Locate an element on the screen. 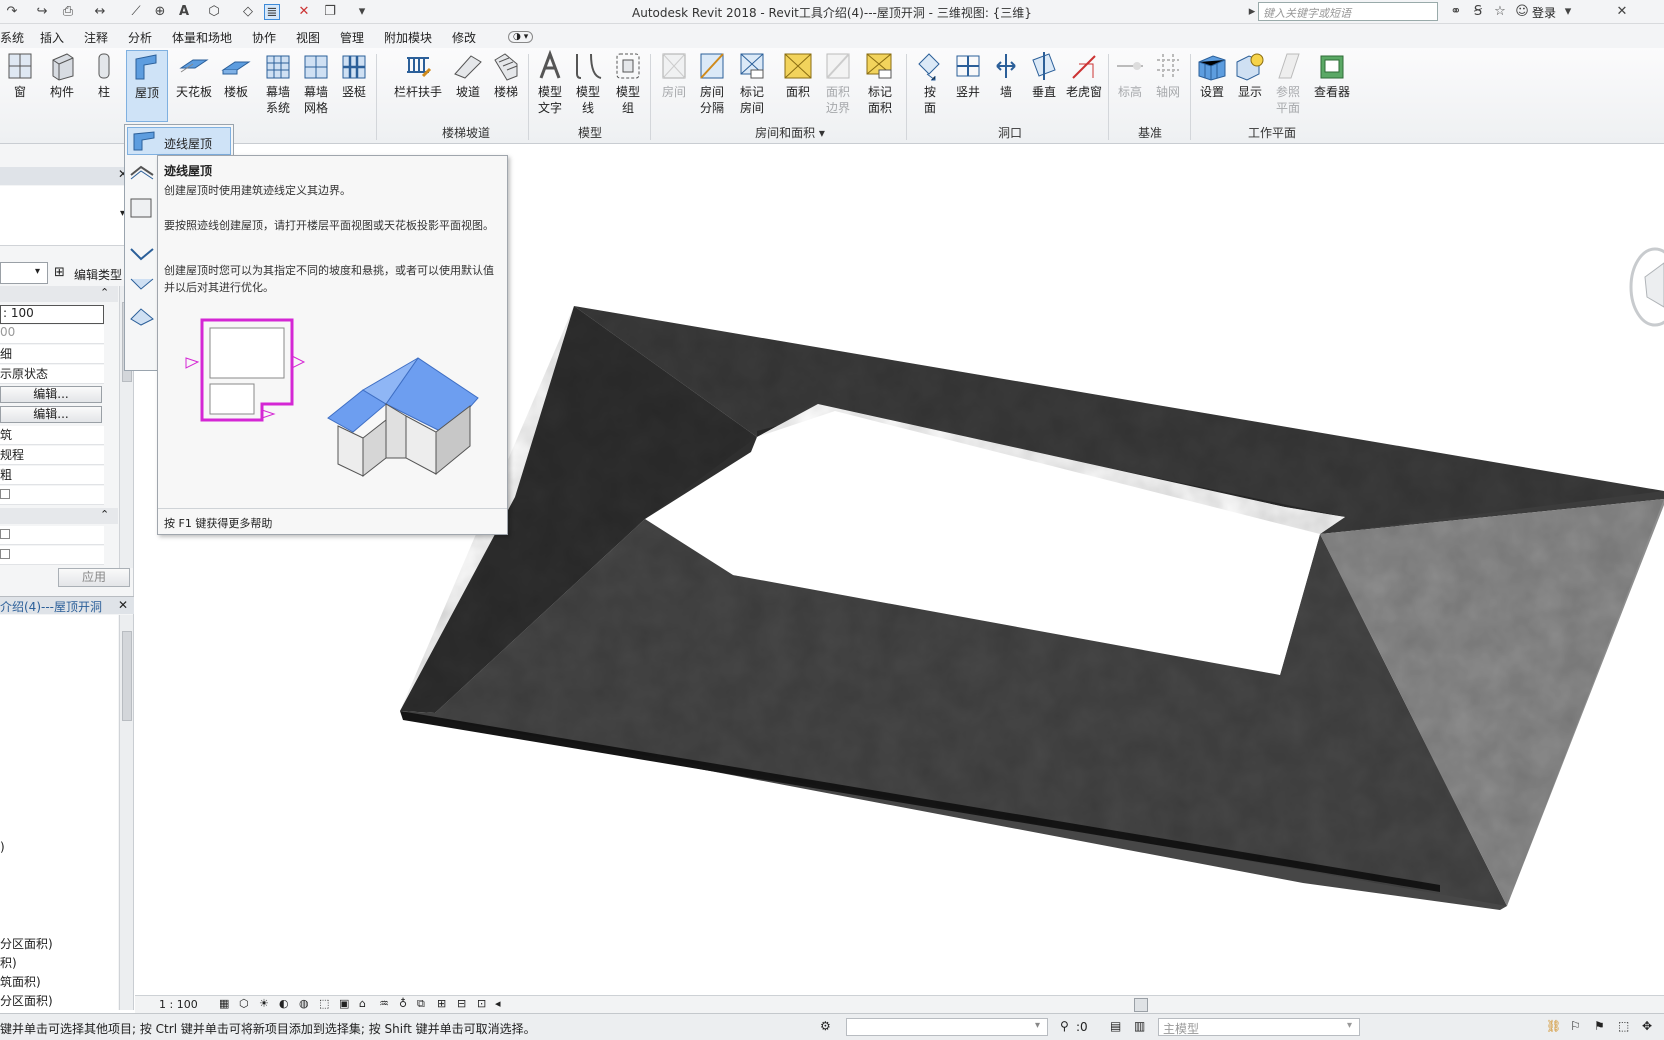 This screenshot has width=1664, height=1040. user-icon: ☺ is located at coordinates (1522, 12).